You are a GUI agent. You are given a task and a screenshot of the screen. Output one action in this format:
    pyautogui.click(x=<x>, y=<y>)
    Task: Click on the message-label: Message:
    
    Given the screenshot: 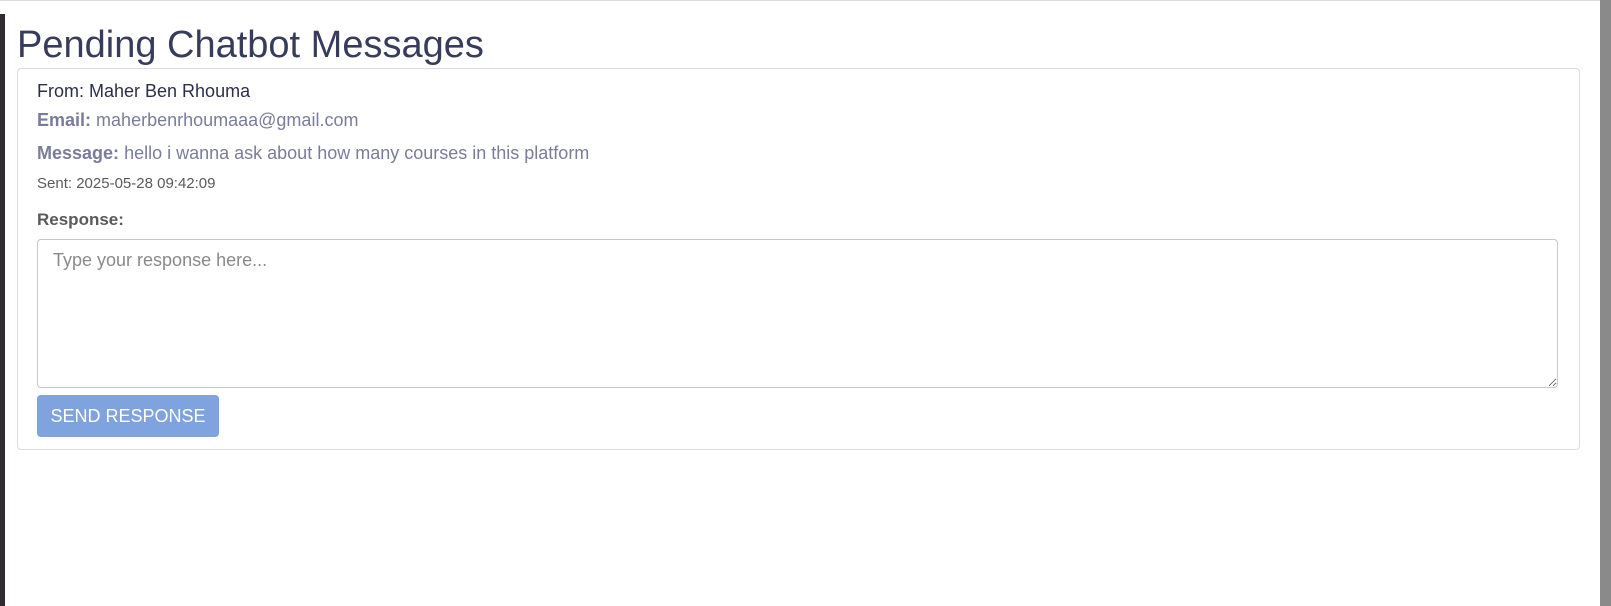 What is the action you would take?
    pyautogui.click(x=78, y=153)
    